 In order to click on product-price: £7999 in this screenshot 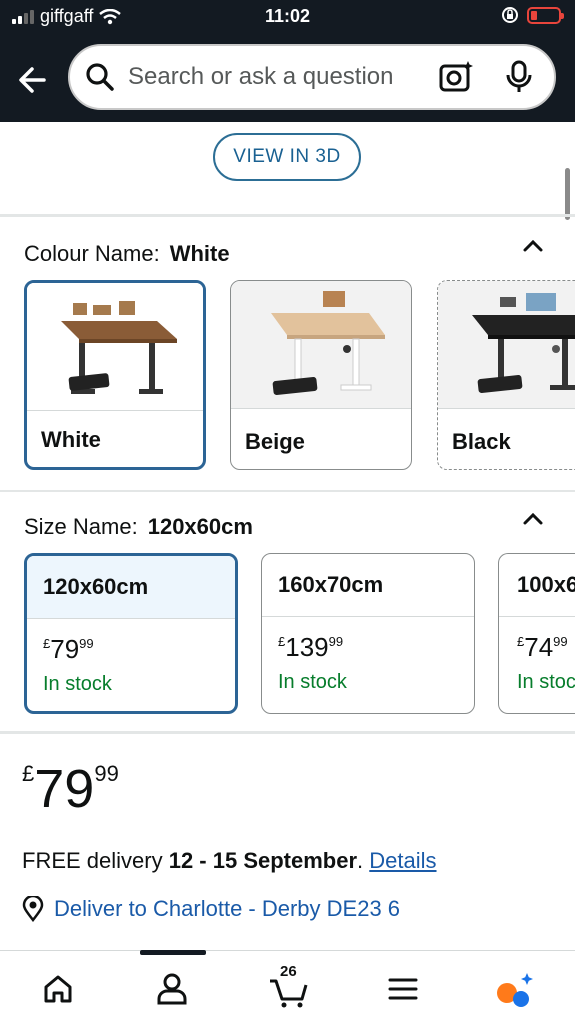, I will do `click(70, 789)`.